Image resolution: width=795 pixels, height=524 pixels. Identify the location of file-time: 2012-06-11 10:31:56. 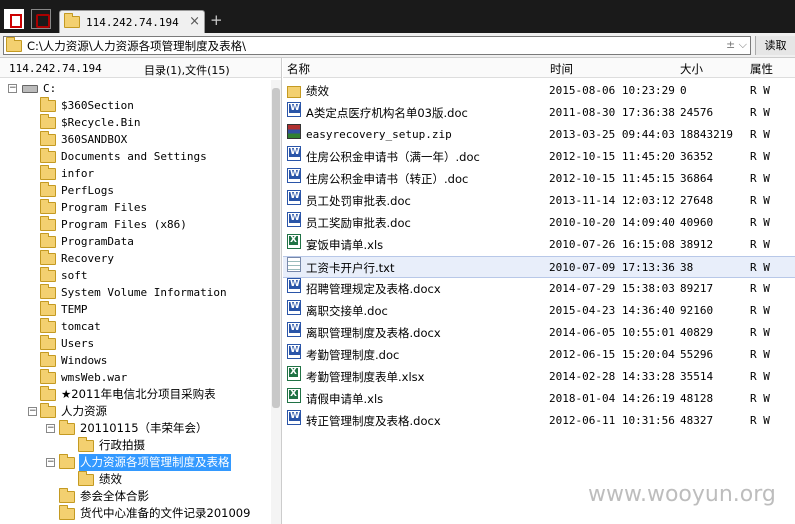
(612, 420).